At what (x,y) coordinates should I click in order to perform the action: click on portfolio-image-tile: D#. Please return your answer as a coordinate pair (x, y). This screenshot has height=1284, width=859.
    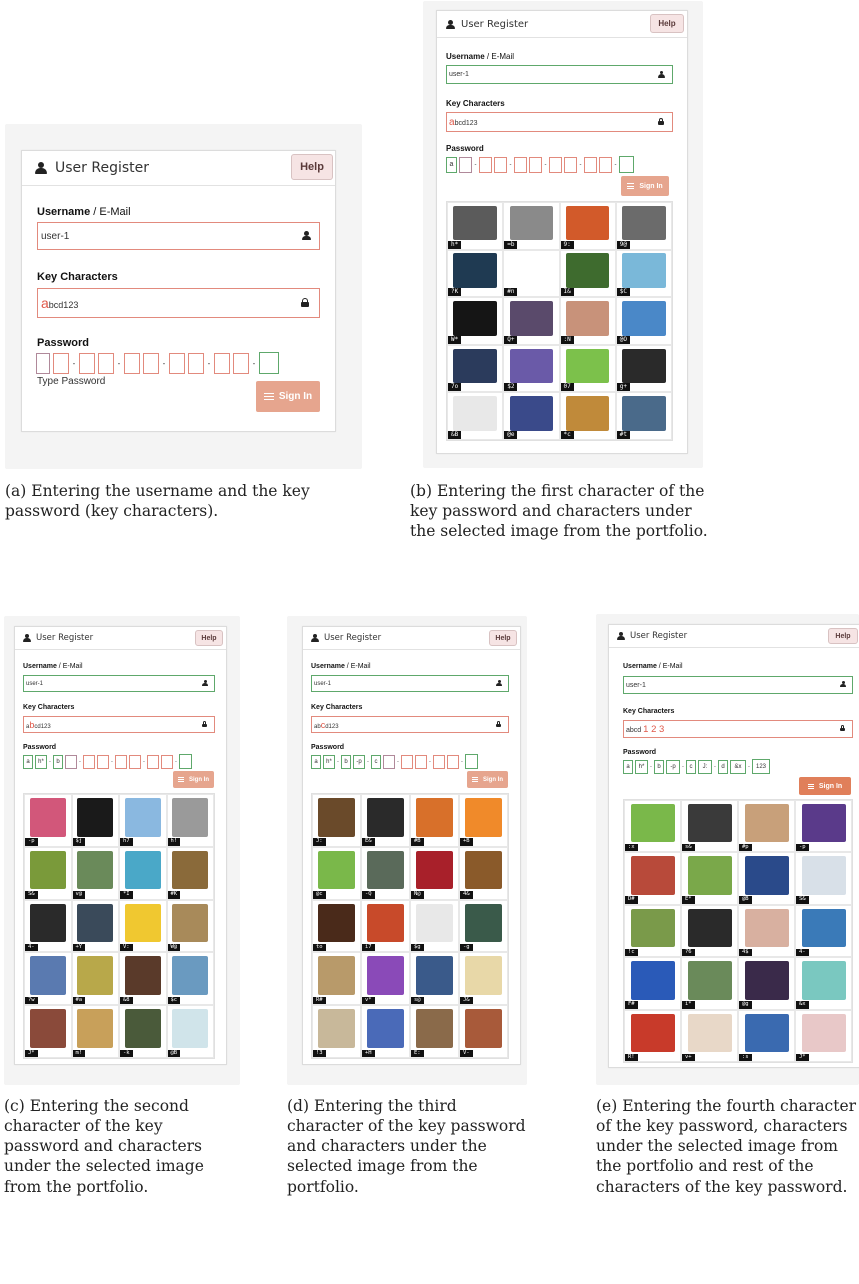
    Looking at the image, I should click on (652, 878).